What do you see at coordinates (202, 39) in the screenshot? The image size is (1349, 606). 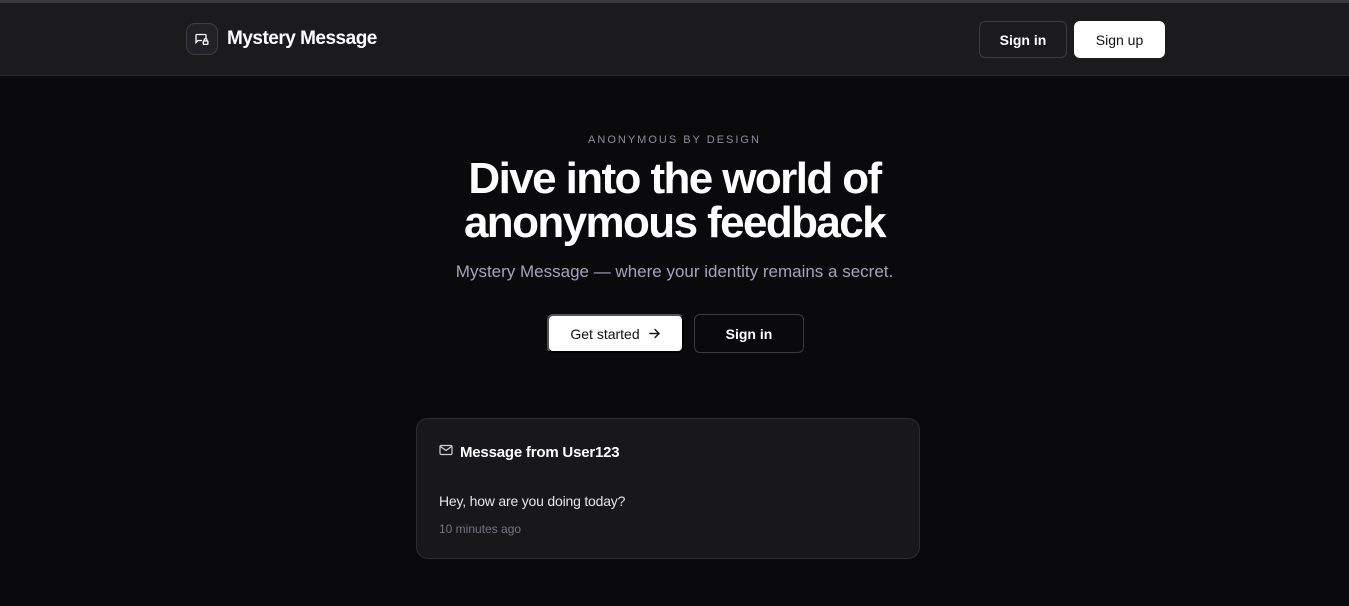 I see `message-lock-icon` at bounding box center [202, 39].